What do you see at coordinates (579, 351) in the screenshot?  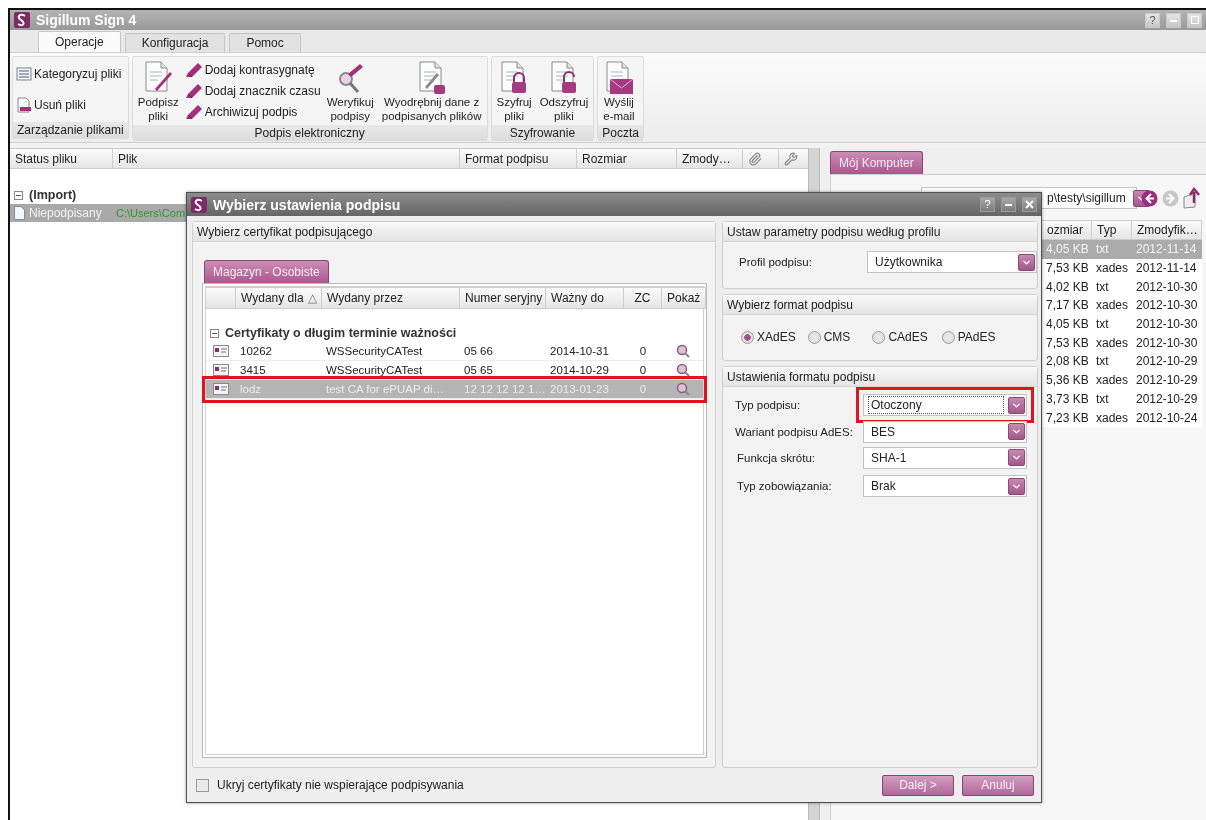 I see `table-cell-text: 2014-10-31` at bounding box center [579, 351].